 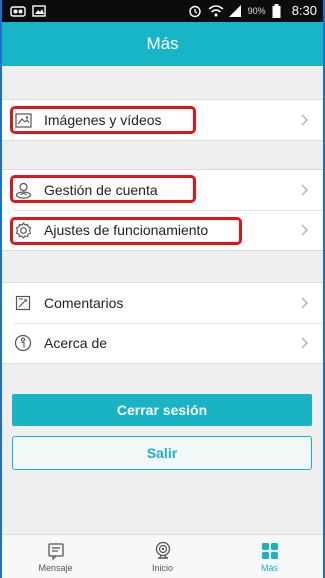 I want to click on image-notification-icon, so click(x=39, y=11).